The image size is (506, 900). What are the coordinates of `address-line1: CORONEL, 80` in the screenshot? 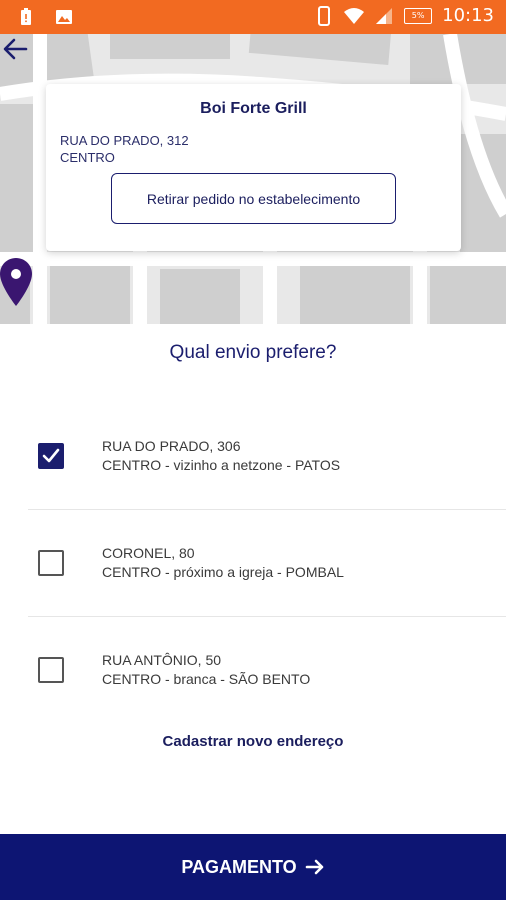 It's located at (148, 553).